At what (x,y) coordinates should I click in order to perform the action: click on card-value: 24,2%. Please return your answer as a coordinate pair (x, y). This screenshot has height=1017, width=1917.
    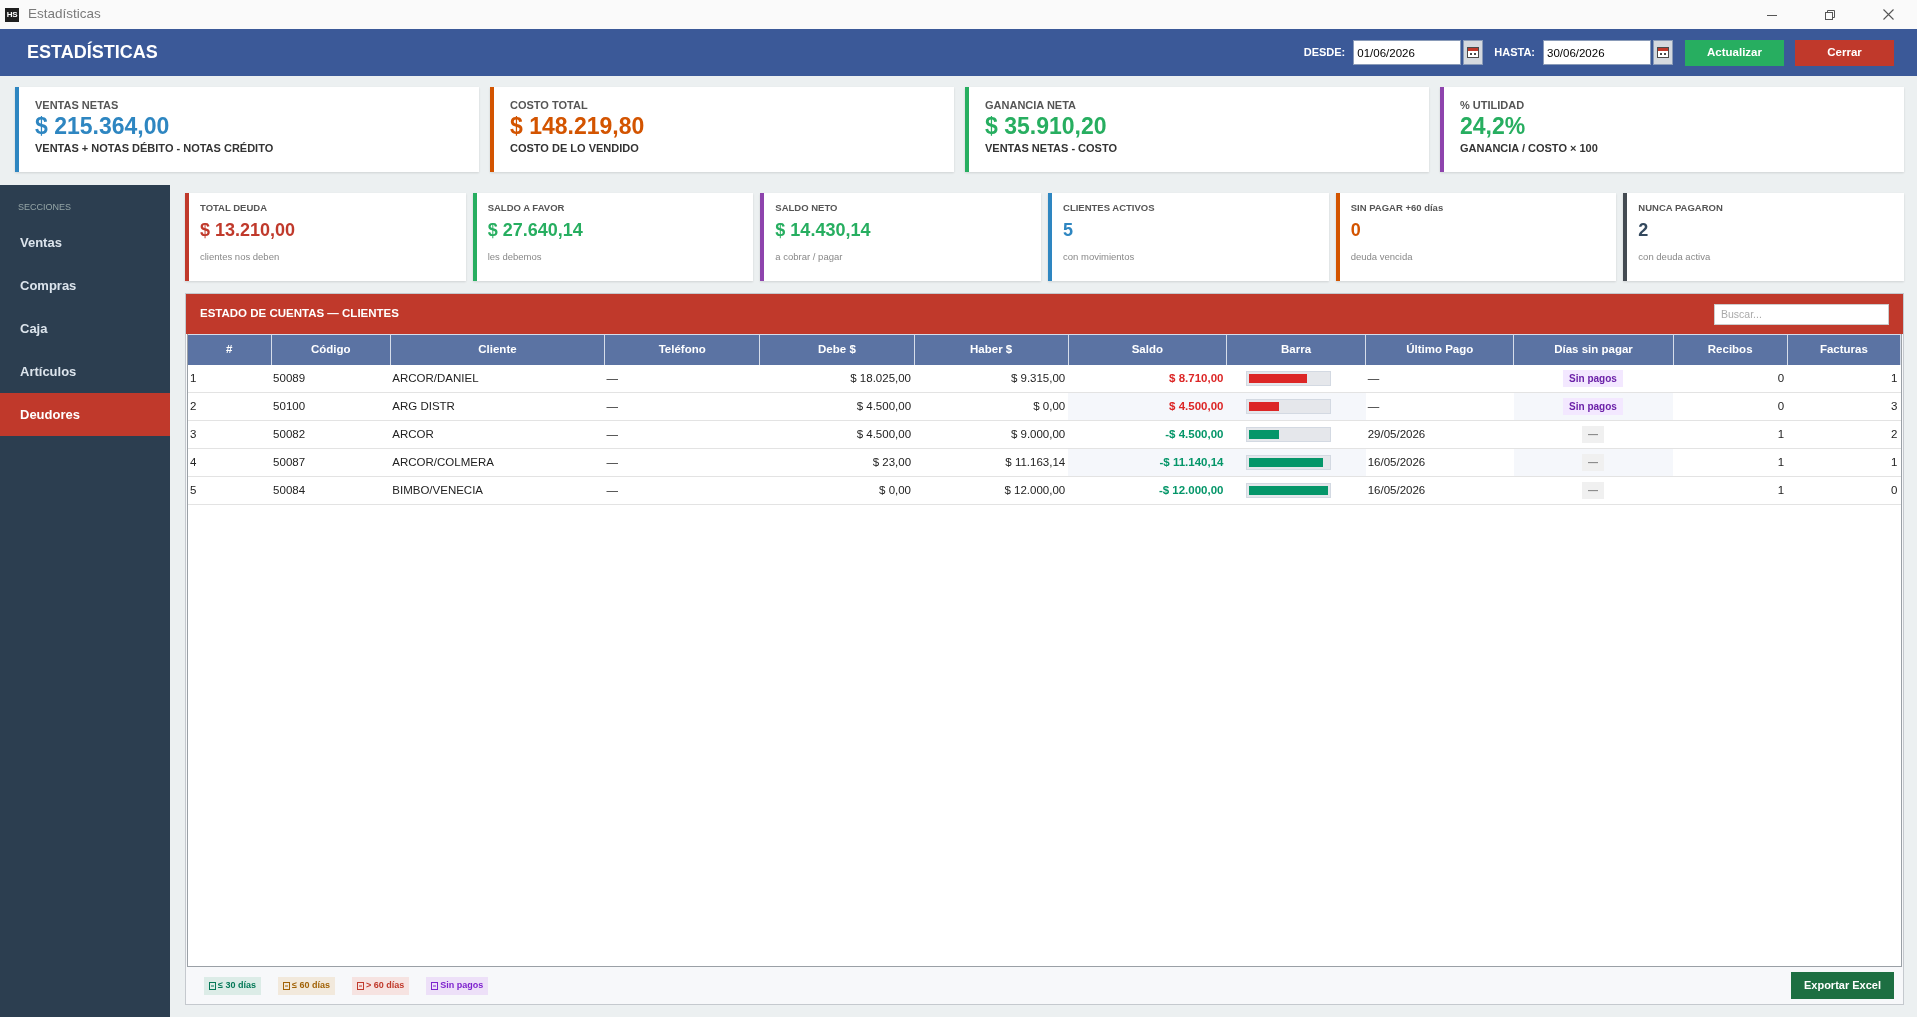
    Looking at the image, I should click on (1493, 126).